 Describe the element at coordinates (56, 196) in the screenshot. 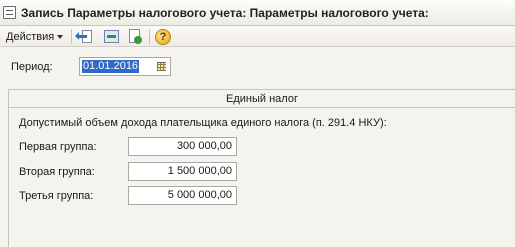

I see `group-3-label: Третья группа:` at that location.